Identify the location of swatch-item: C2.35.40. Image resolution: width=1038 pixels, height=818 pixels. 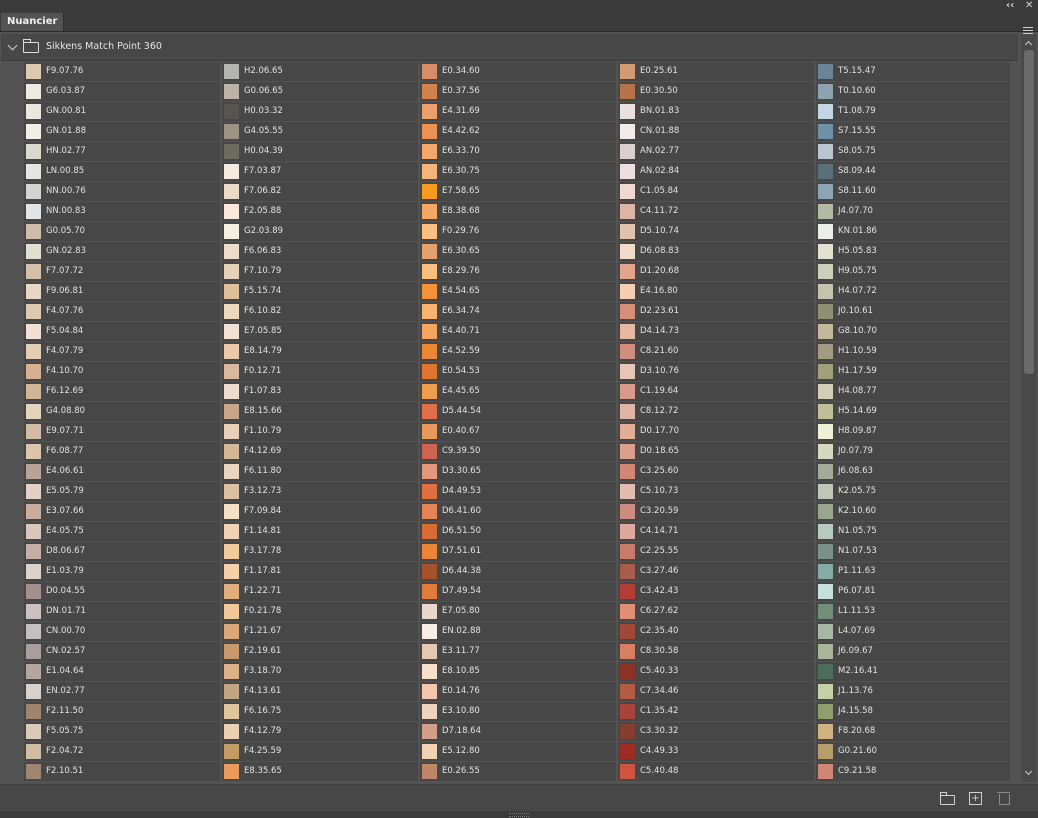
(716, 631).